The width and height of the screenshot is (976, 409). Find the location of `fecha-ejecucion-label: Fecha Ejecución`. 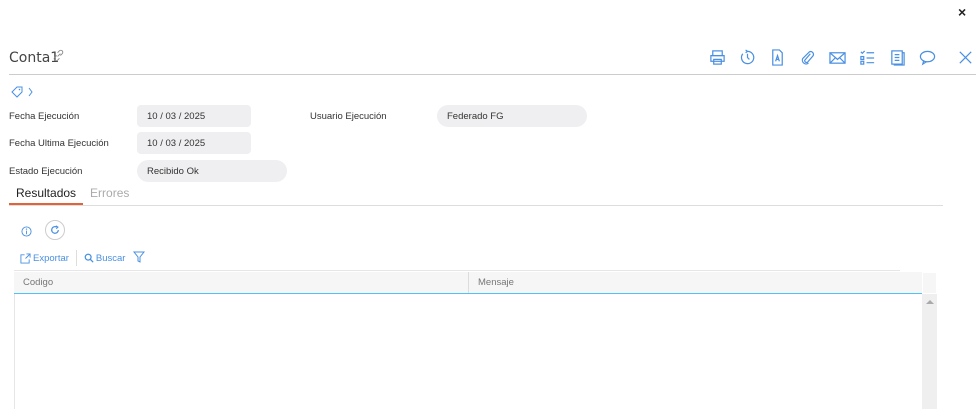

fecha-ejecucion-label: Fecha Ejecución is located at coordinates (44, 116).